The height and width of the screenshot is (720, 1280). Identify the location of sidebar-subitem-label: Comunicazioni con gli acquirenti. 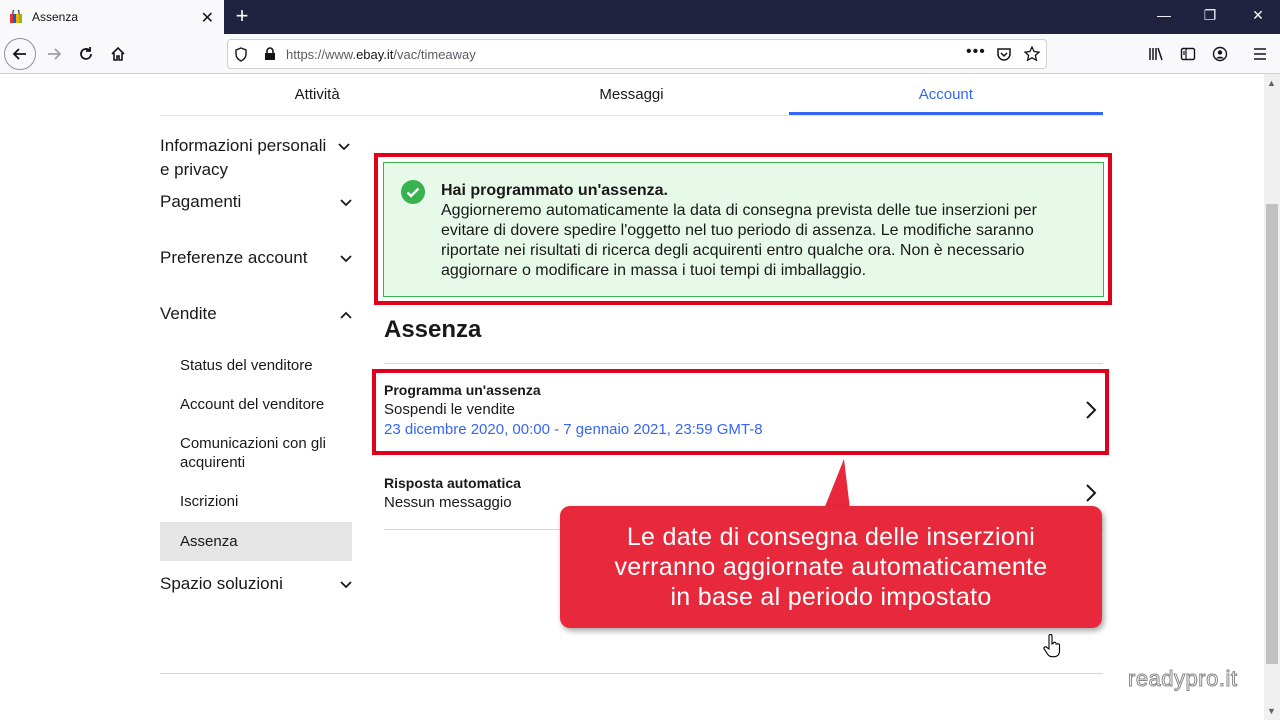
(253, 453).